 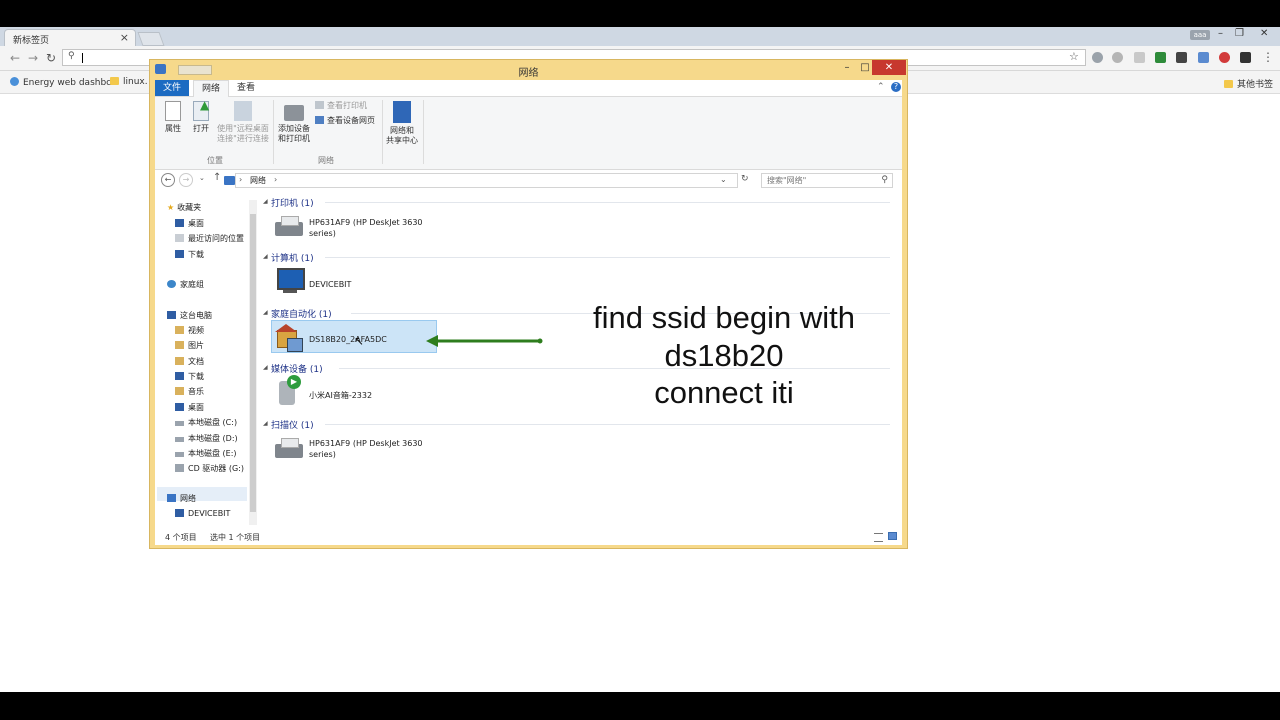 I want to click on nav-recent: 最近访问的位置, so click(x=209, y=238).